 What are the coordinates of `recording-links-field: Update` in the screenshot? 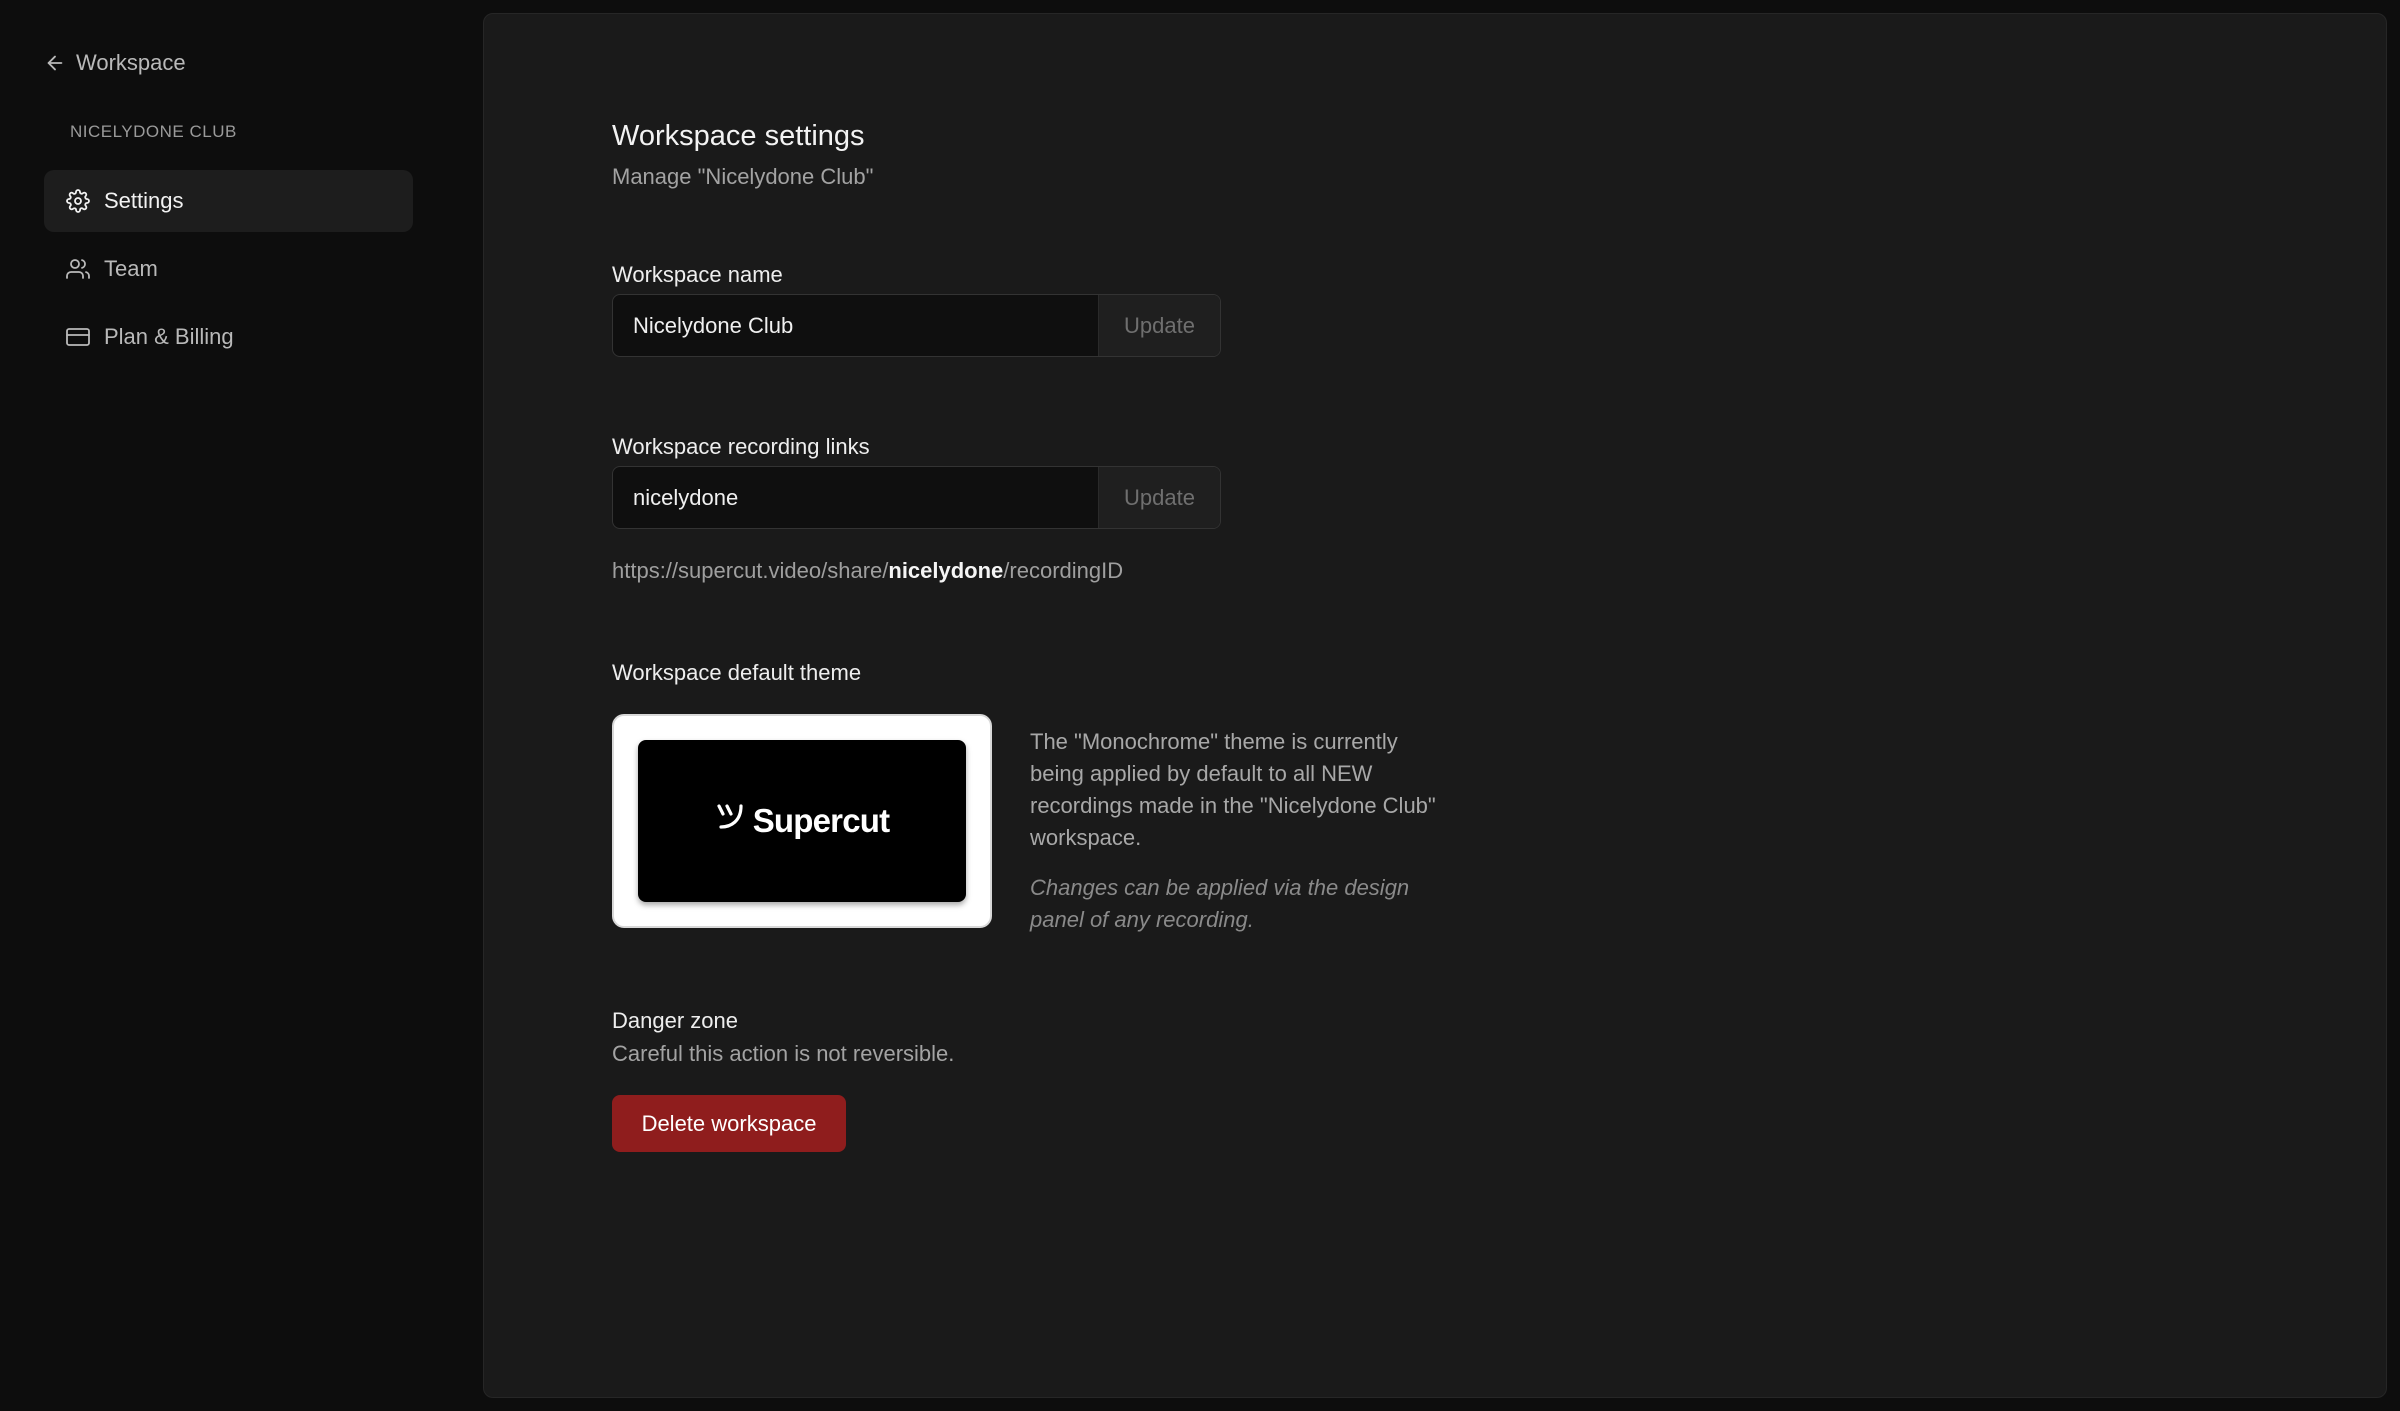 It's located at (916, 497).